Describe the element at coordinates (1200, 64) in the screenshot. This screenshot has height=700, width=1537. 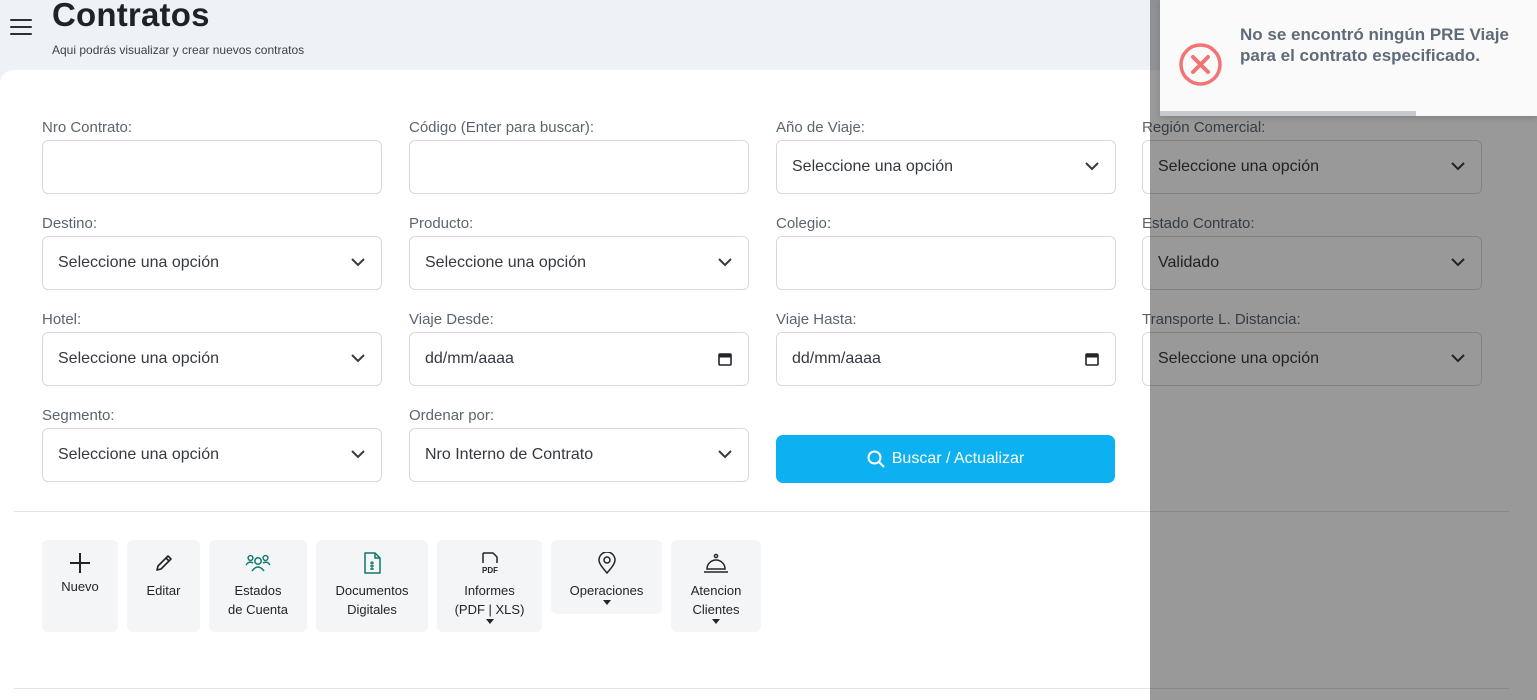
I see `error-icon` at that location.